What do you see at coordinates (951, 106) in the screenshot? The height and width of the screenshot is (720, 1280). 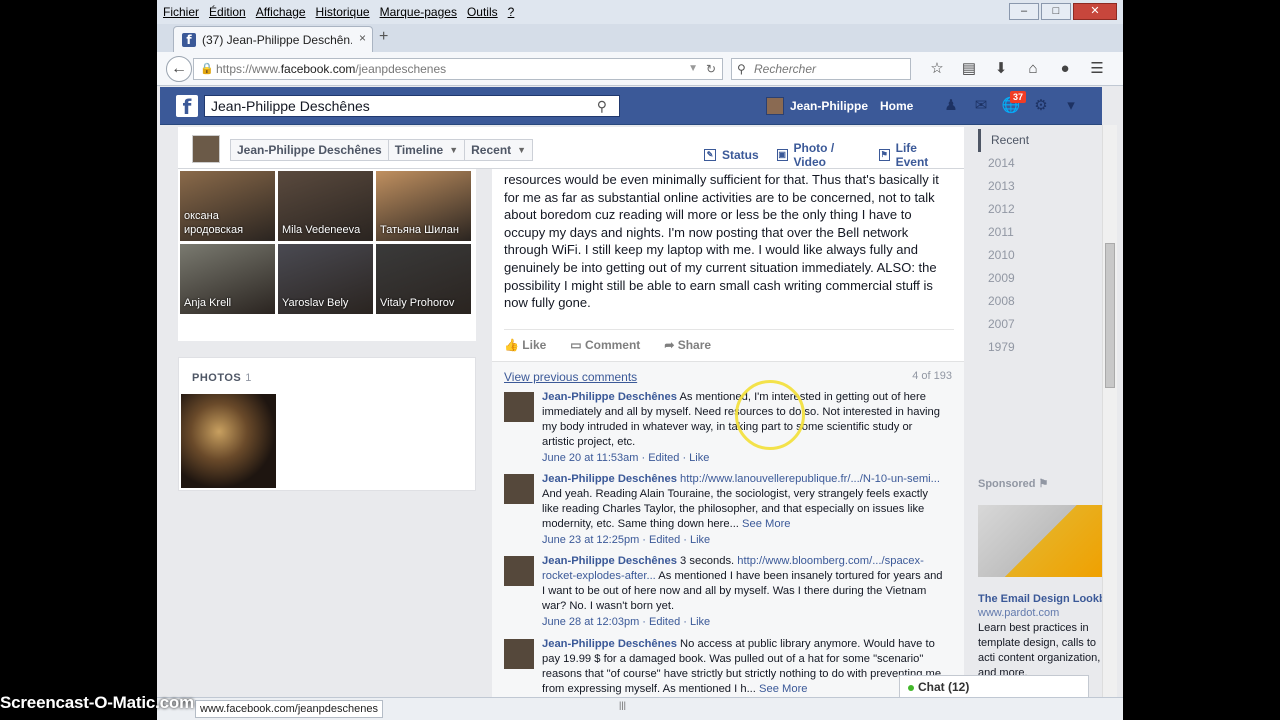 I see `friend-requests-icon: ♟` at bounding box center [951, 106].